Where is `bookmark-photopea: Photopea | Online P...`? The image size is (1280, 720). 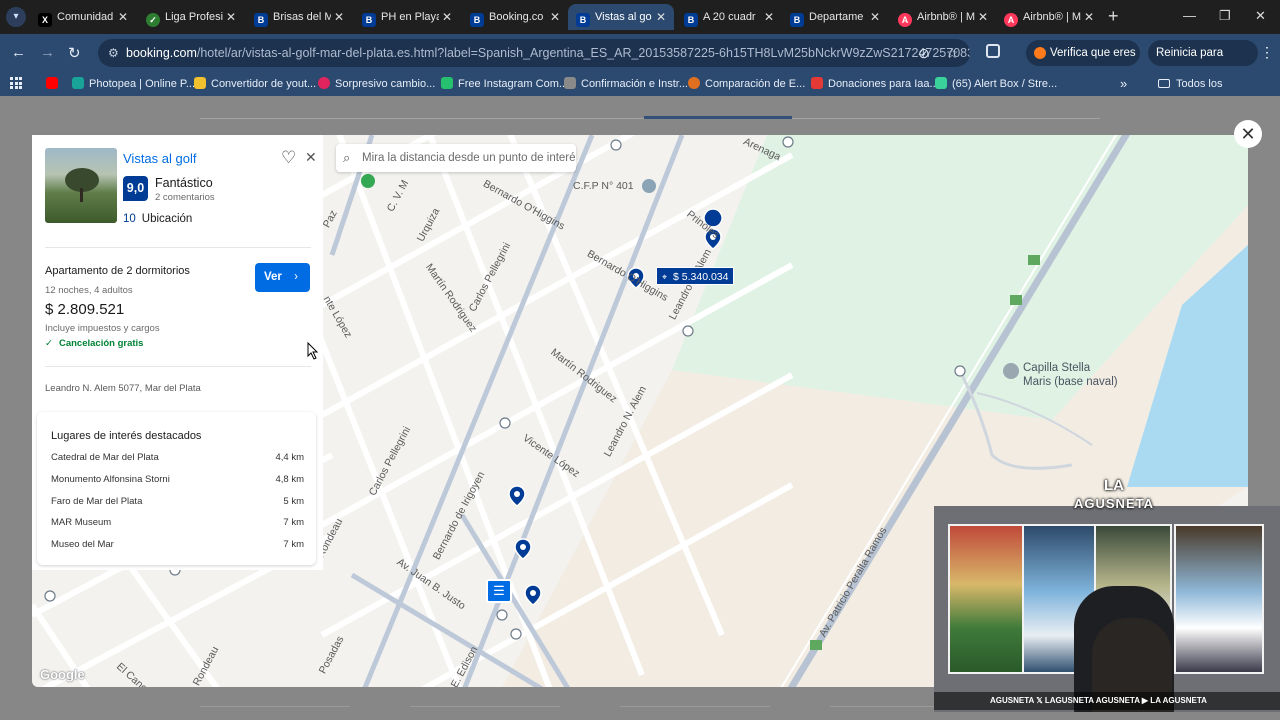 bookmark-photopea: Photopea | Online P... is located at coordinates (133, 84).